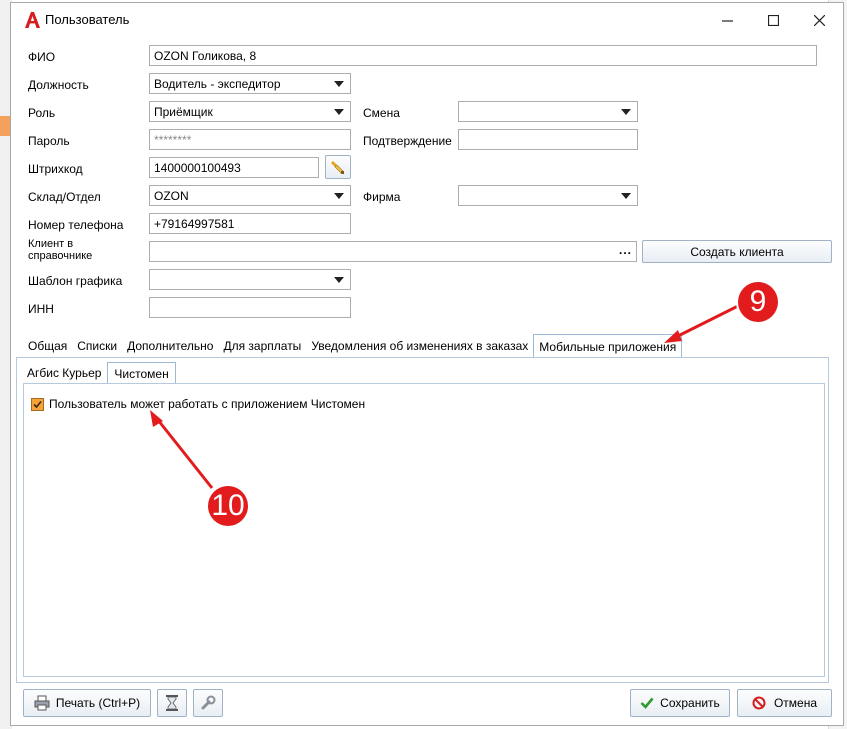 The width and height of the screenshot is (847, 729). Describe the element at coordinates (381, 113) in the screenshot. I see `shift-label: Смена` at that location.